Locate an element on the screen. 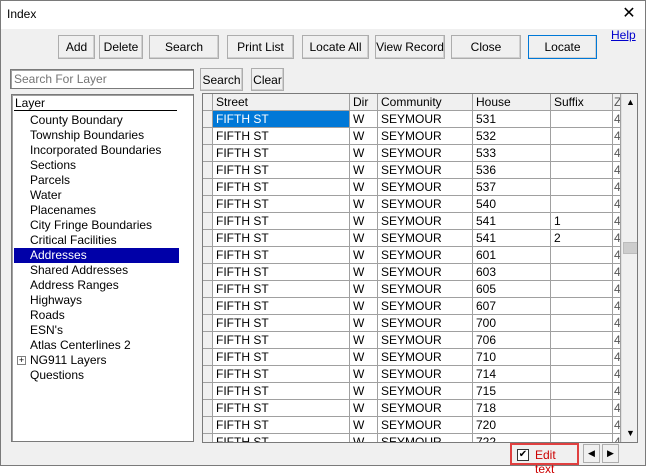 The width and height of the screenshot is (646, 476). layer-item: Township Boundaries is located at coordinates (96, 135).